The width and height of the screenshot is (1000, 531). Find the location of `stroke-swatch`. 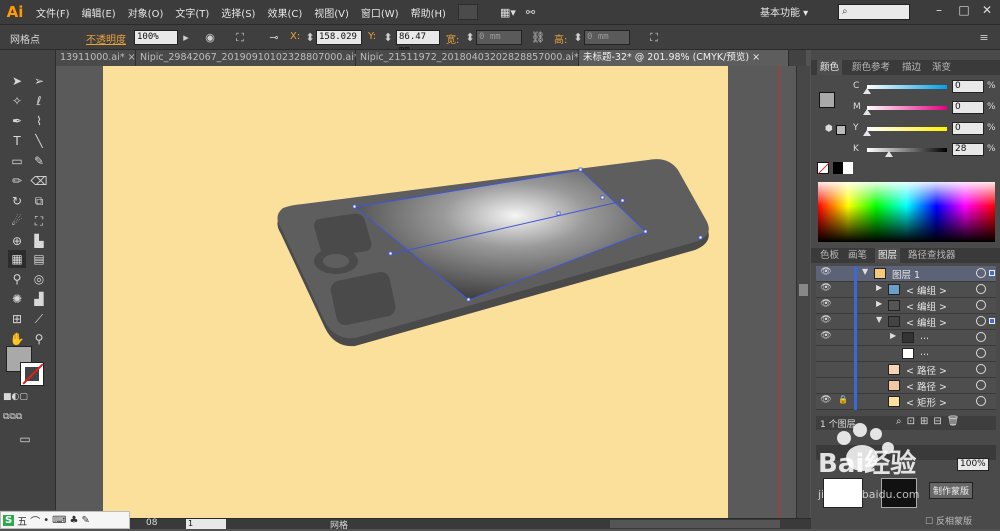

stroke-swatch is located at coordinates (32, 374).